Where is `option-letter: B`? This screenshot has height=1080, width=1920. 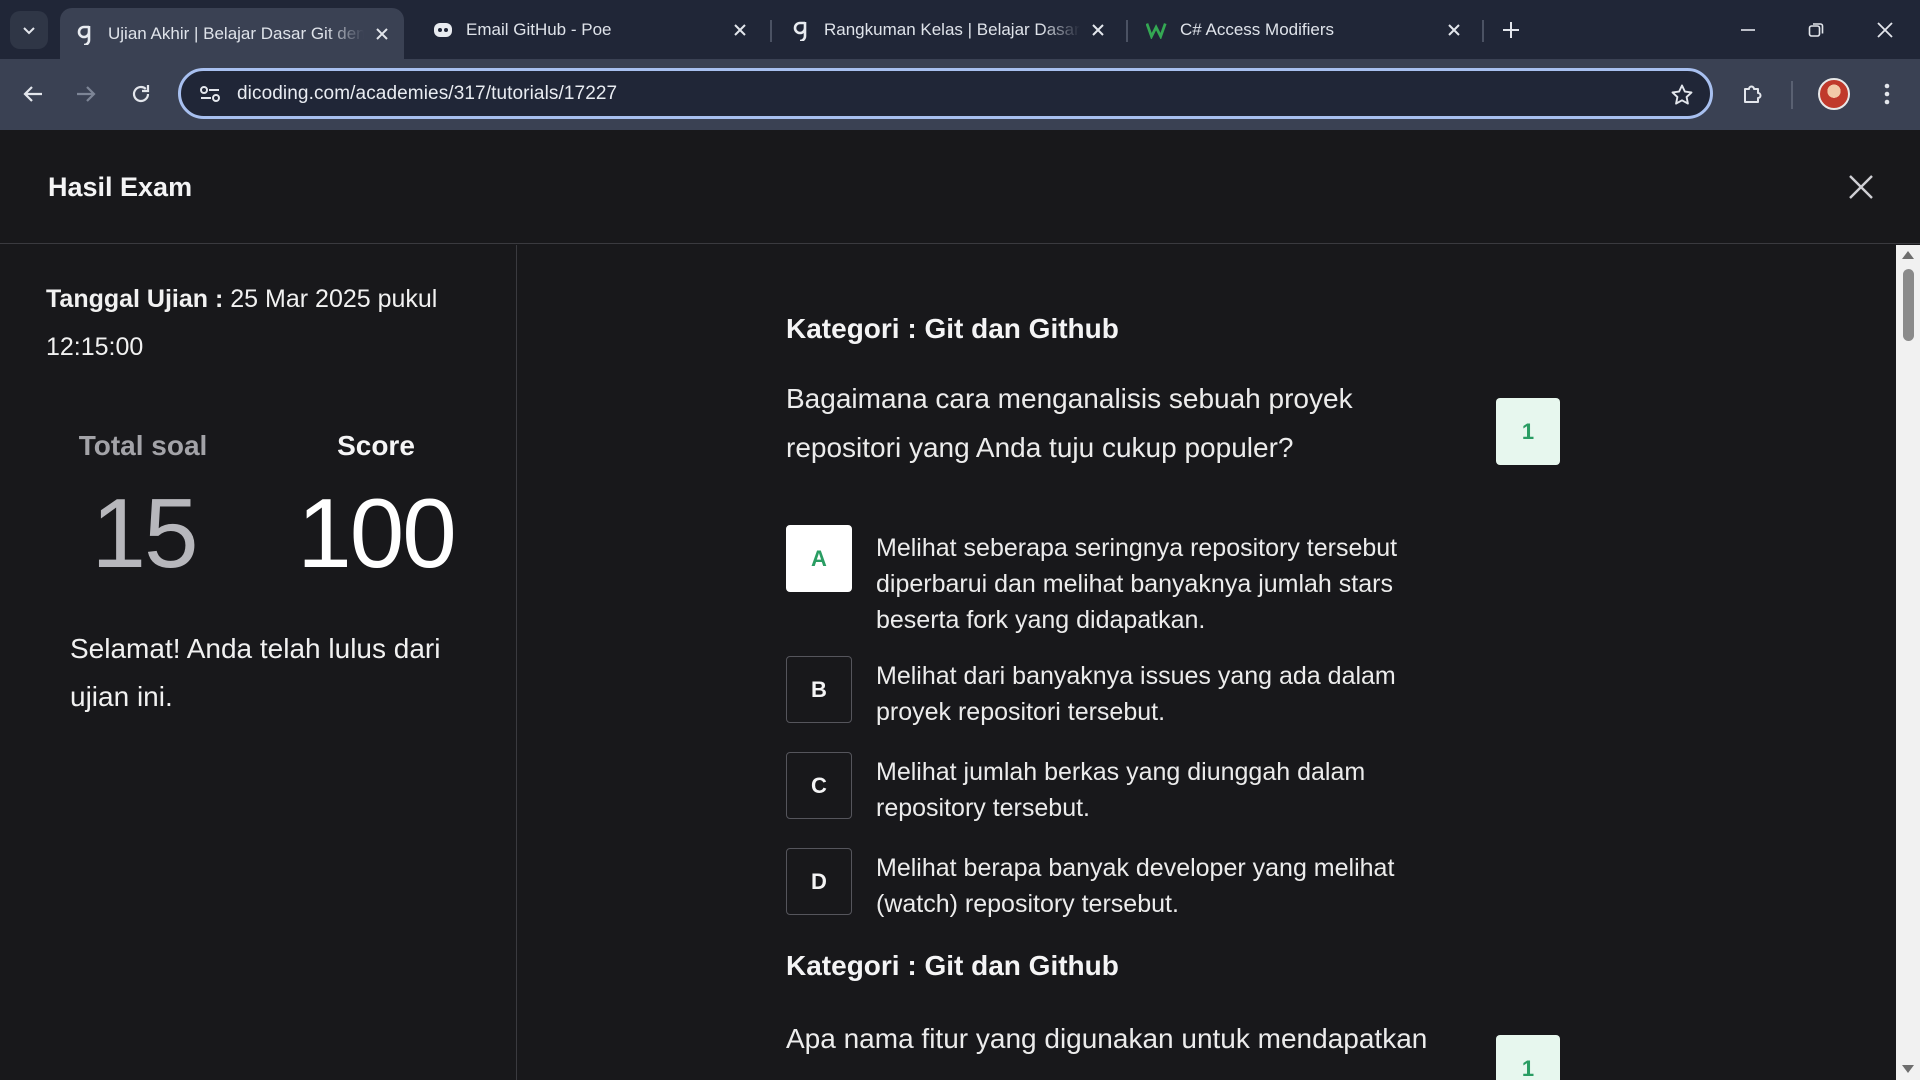 option-letter: B is located at coordinates (819, 689).